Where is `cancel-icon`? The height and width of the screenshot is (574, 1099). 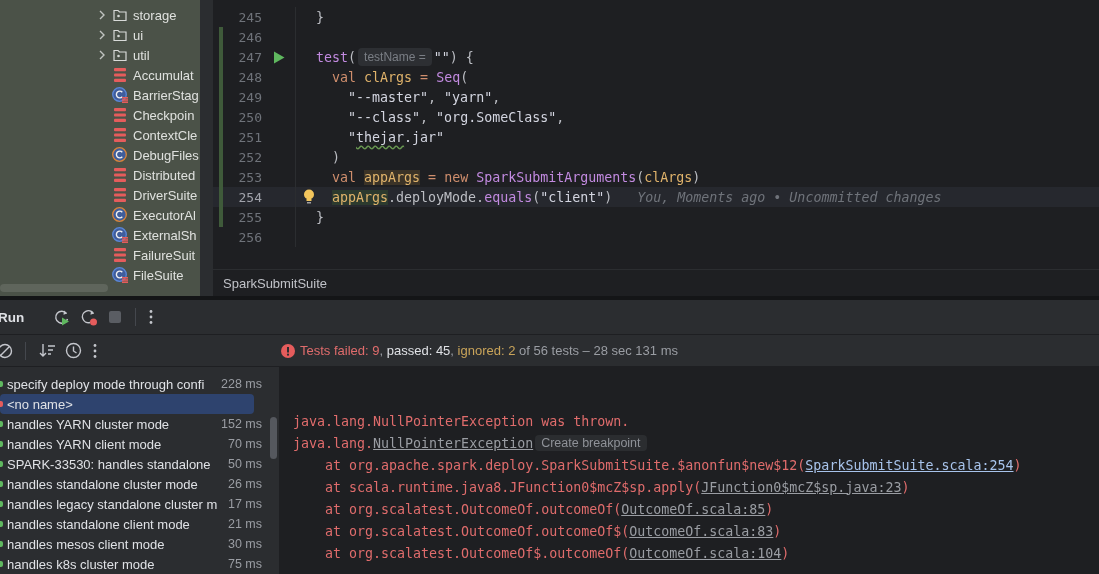 cancel-icon is located at coordinates (6, 350).